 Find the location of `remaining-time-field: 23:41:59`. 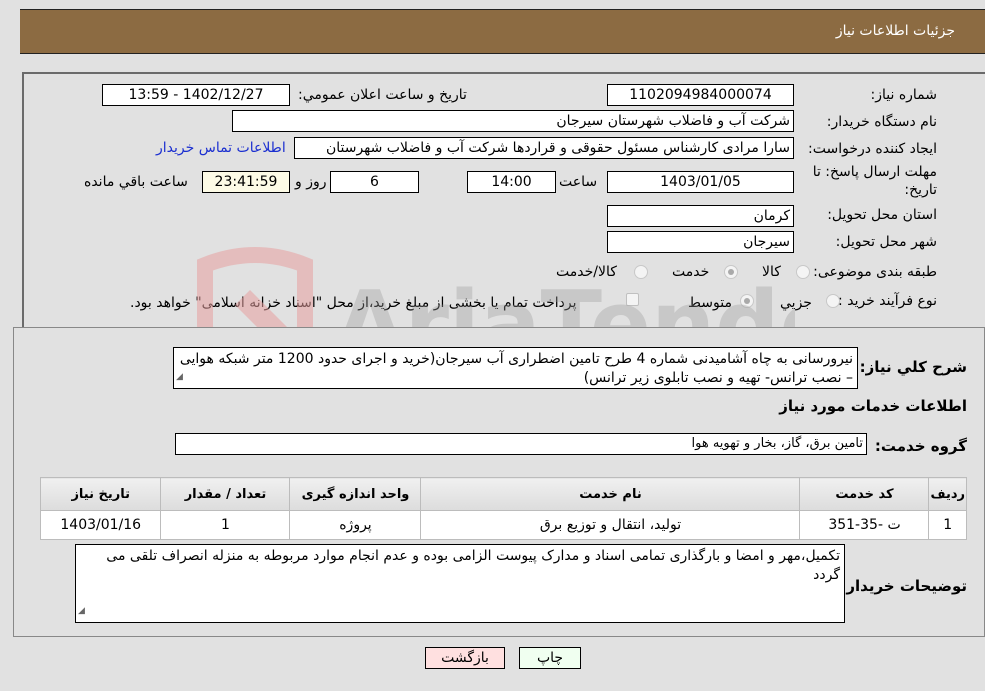

remaining-time-field: 23:41:59 is located at coordinates (246, 182).